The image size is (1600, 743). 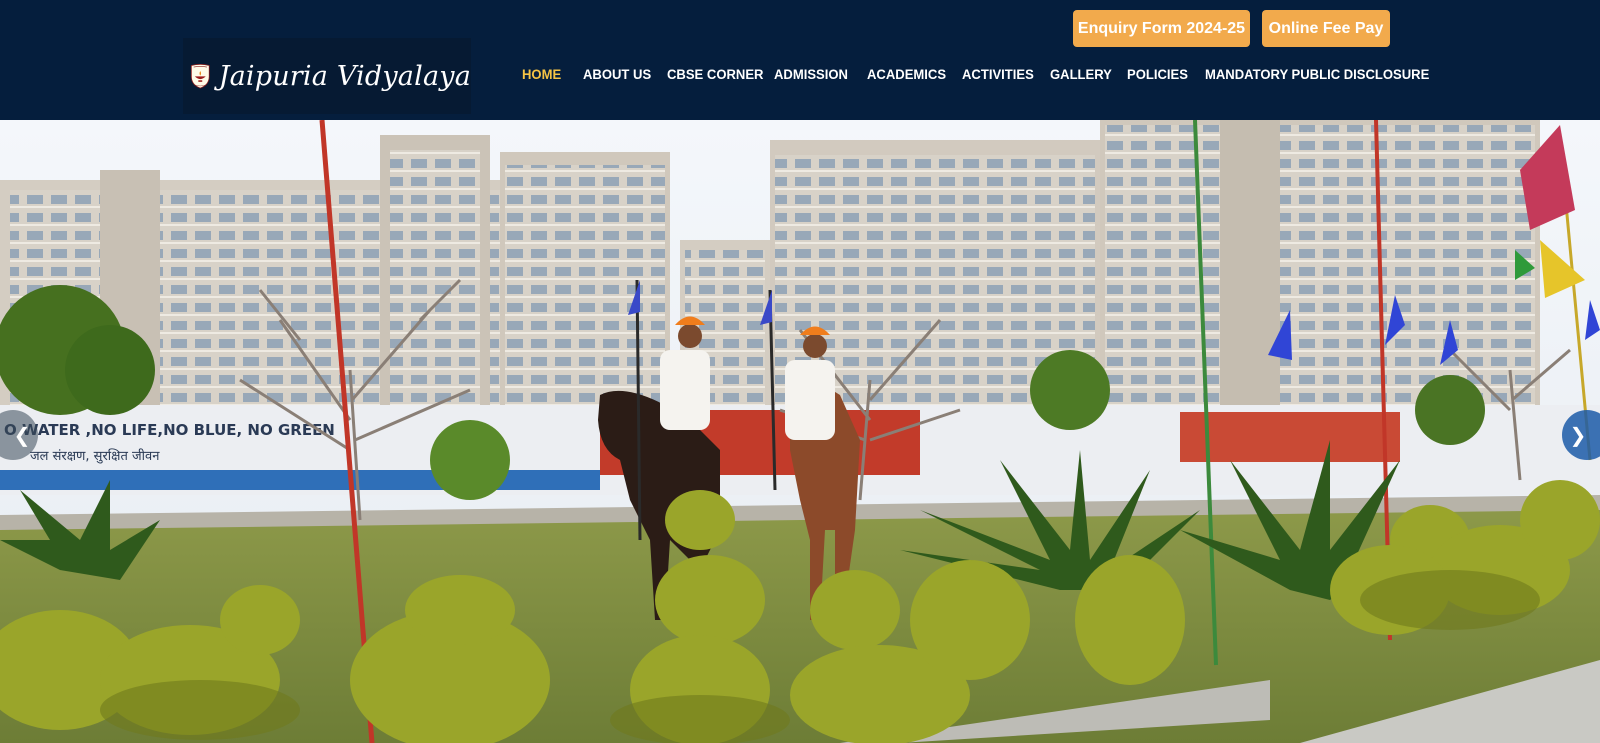 I want to click on online-fee-pay-button: Online Fee Pay, so click(x=1326, y=28).